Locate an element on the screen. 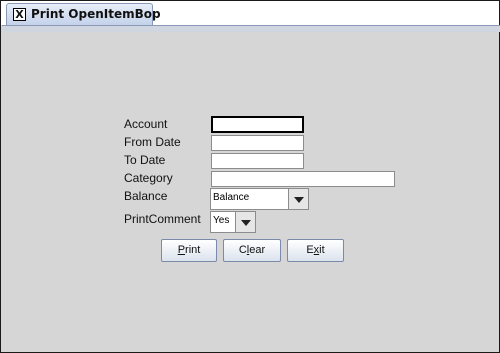 The height and width of the screenshot is (353, 500). tab-strip: X Print OpenItemBop is located at coordinates (250, 13).